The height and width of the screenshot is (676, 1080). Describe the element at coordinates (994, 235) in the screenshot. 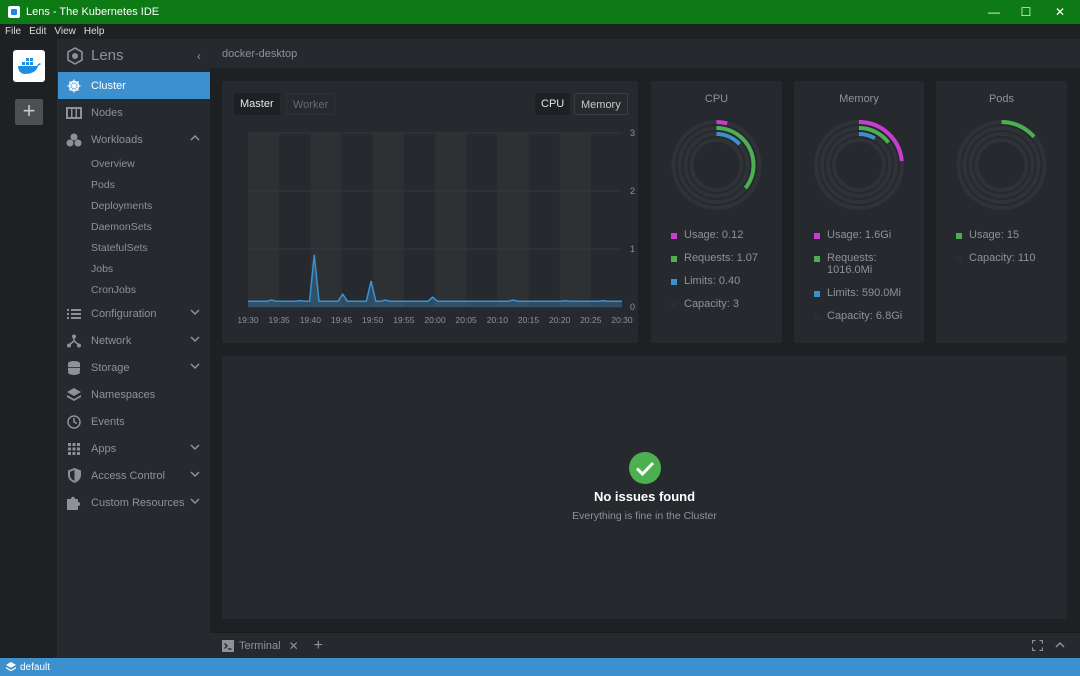

I see `legend-label: Usage: 15` at that location.